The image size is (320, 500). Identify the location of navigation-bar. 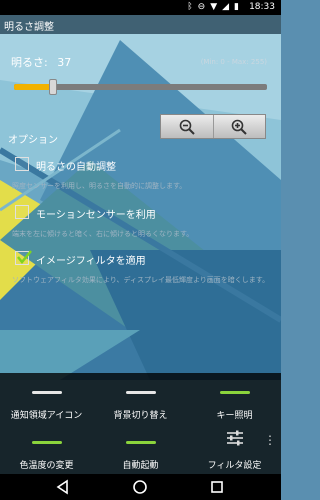
(140, 487).